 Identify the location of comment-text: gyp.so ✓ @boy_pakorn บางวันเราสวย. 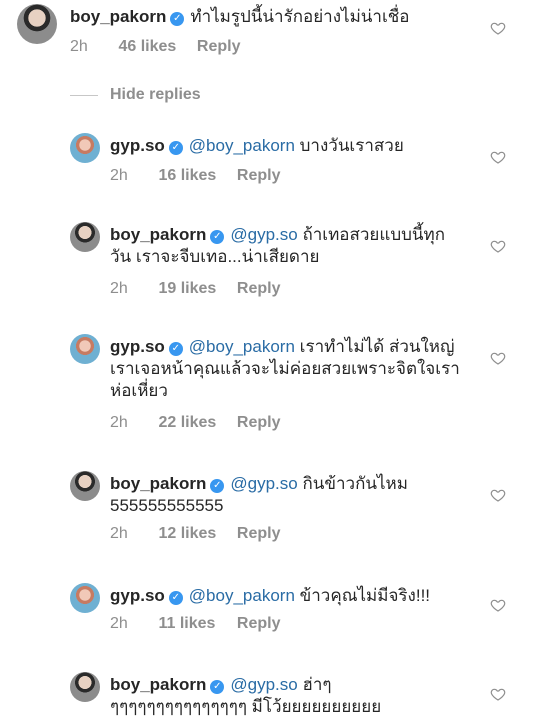
(280, 146).